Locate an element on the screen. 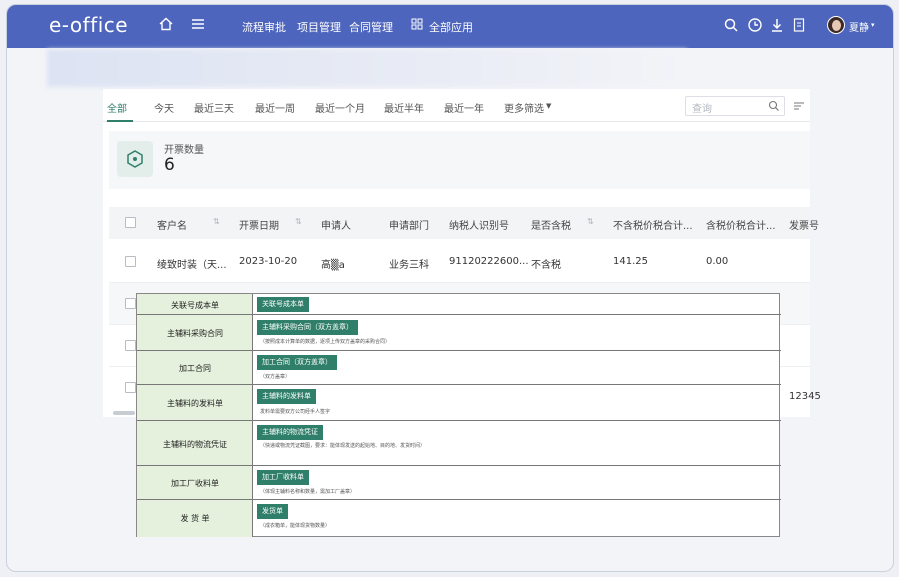 This screenshot has width=899, height=577. doc-row-label: 发 货 单 is located at coordinates (195, 518).